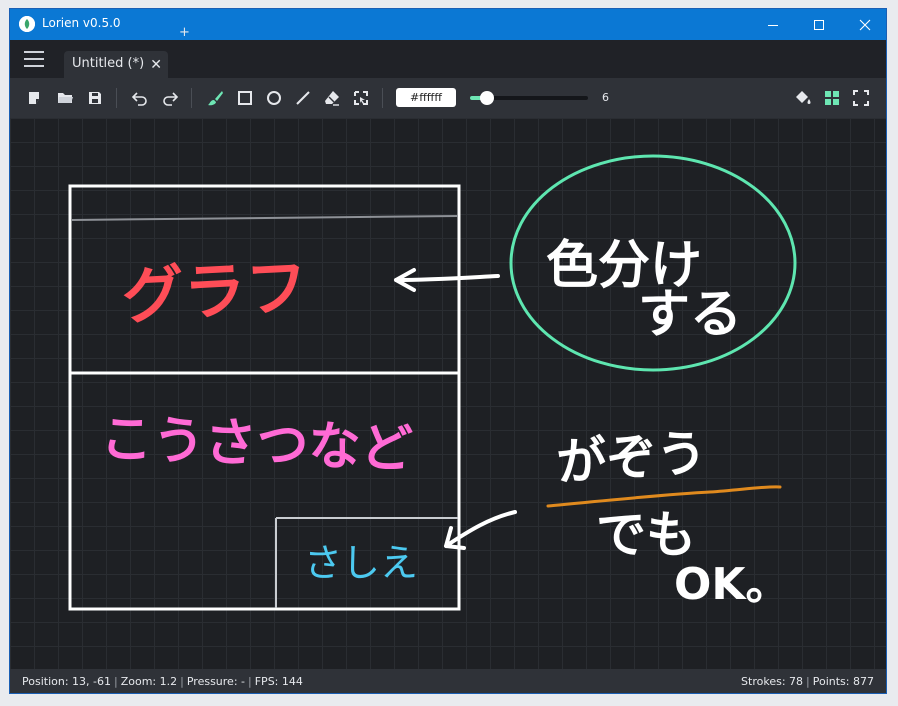 This screenshot has width=898, height=706. What do you see at coordinates (448, 59) in the screenshot?
I see `tab-bar: Untitled (*) ✕` at bounding box center [448, 59].